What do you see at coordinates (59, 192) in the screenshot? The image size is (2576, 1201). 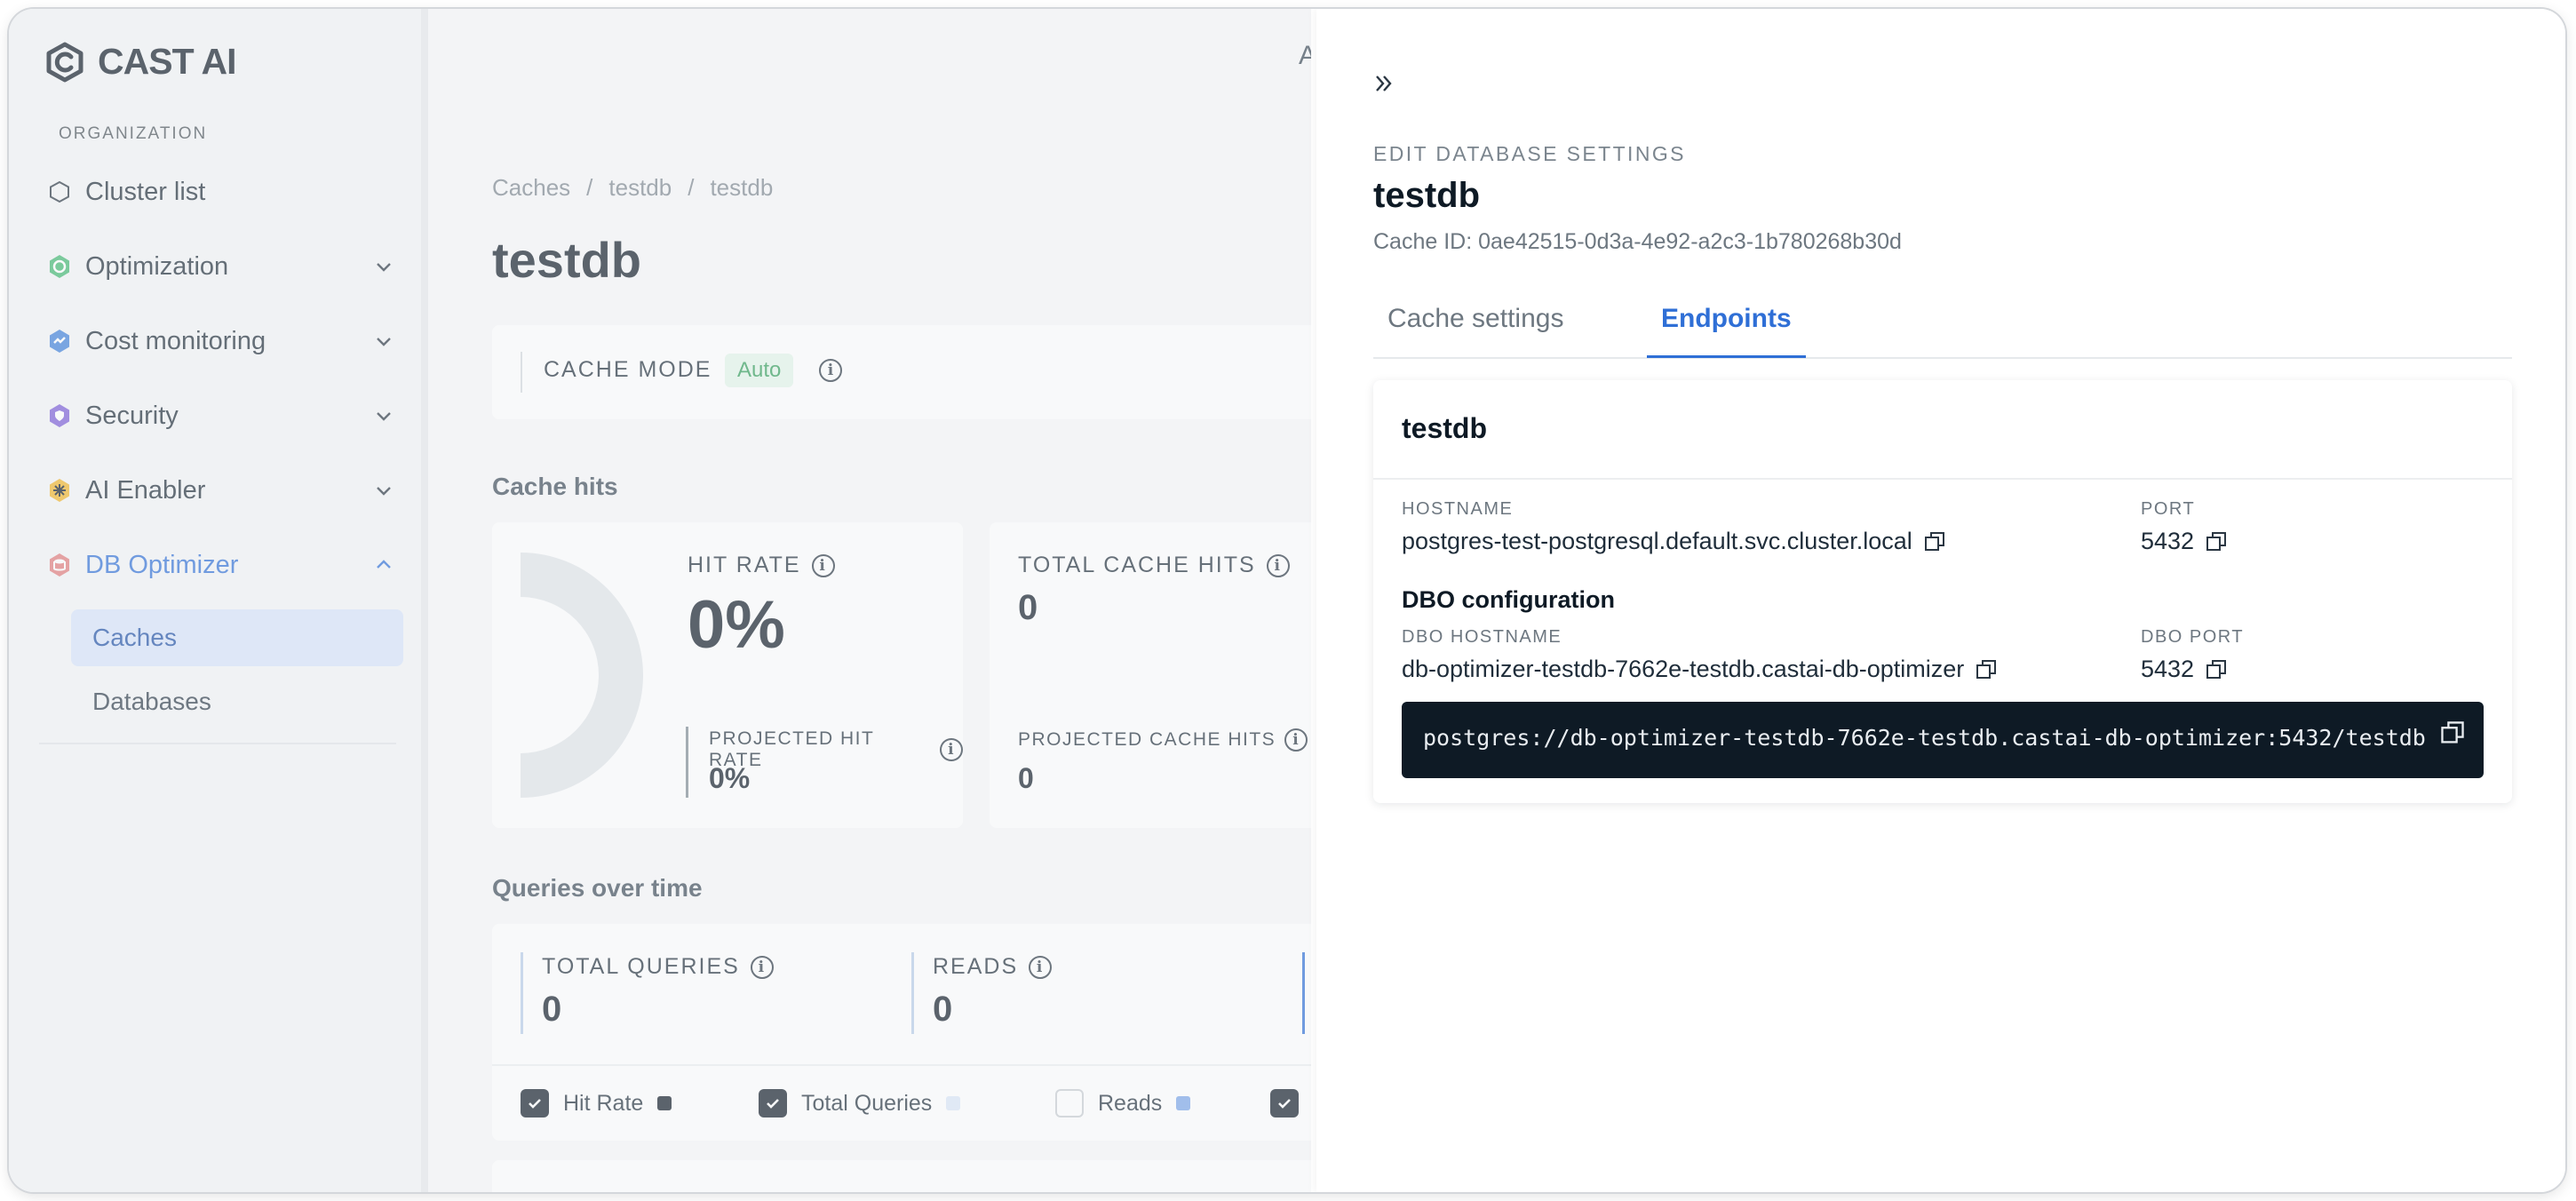 I see `hexagon-icon` at bounding box center [59, 192].